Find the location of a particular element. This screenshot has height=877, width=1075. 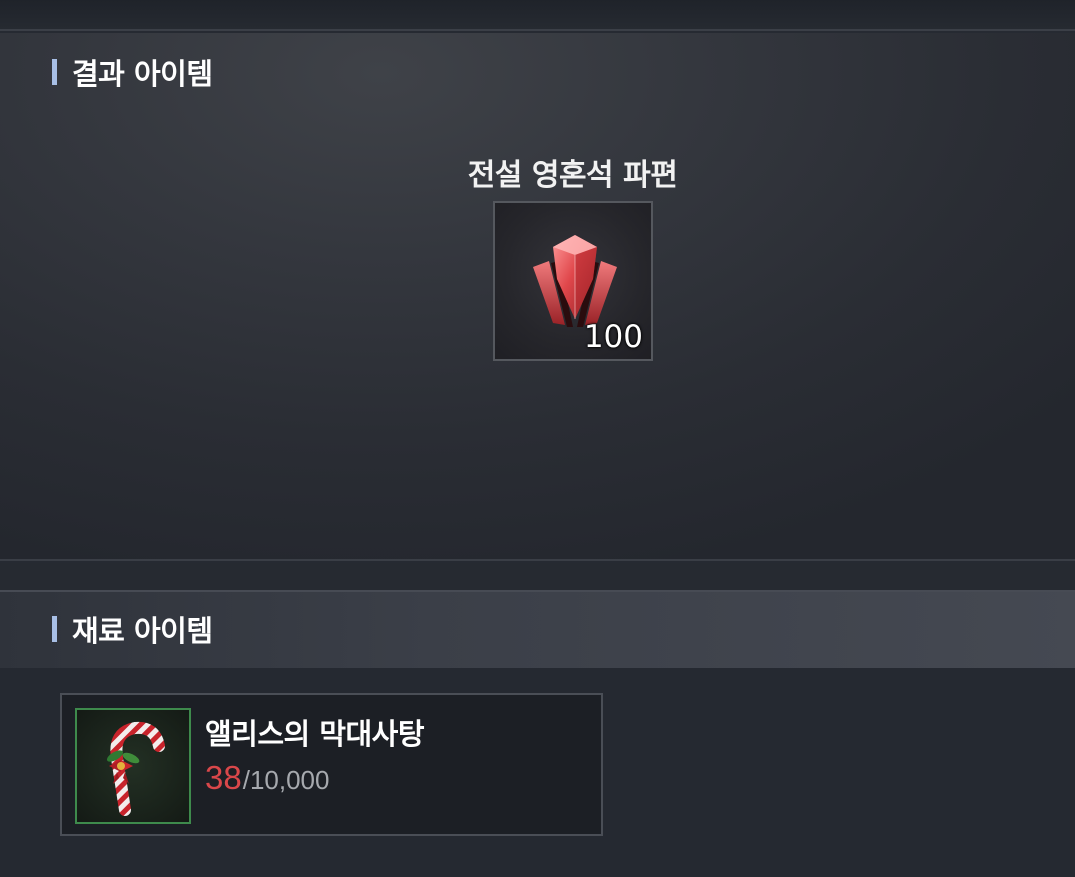

material-item-slot is located at coordinates (133, 766).